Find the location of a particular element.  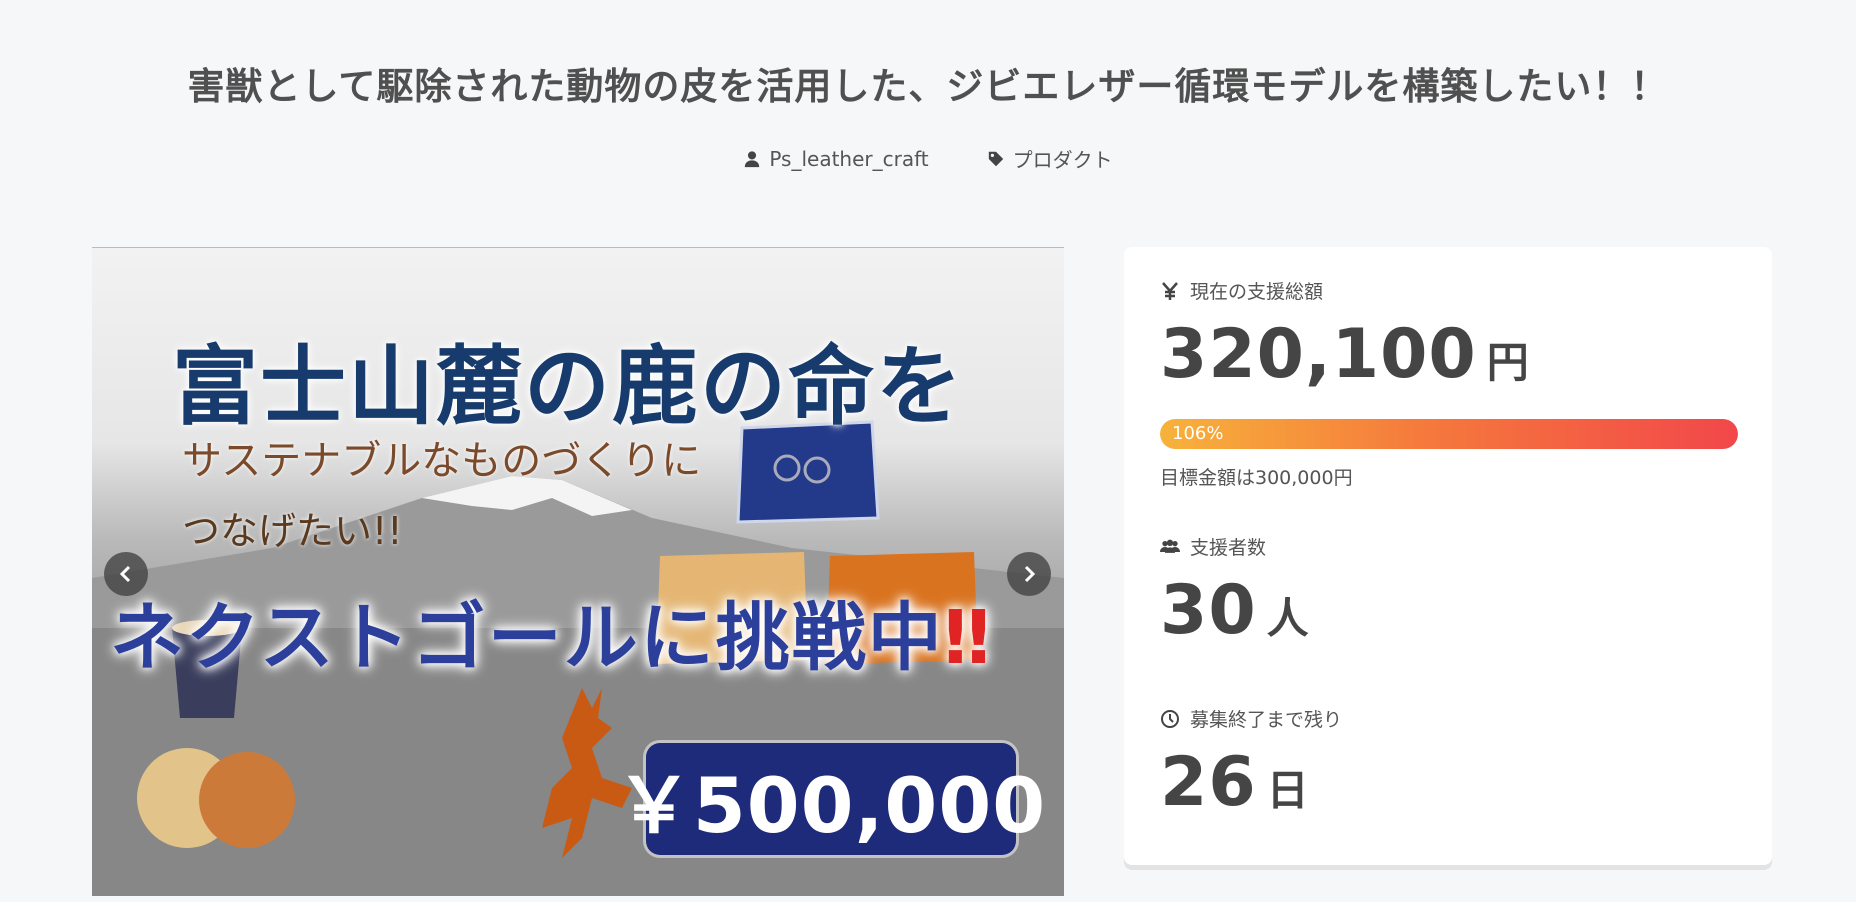

owner-name: Ps_leather_craft is located at coordinates (849, 158).